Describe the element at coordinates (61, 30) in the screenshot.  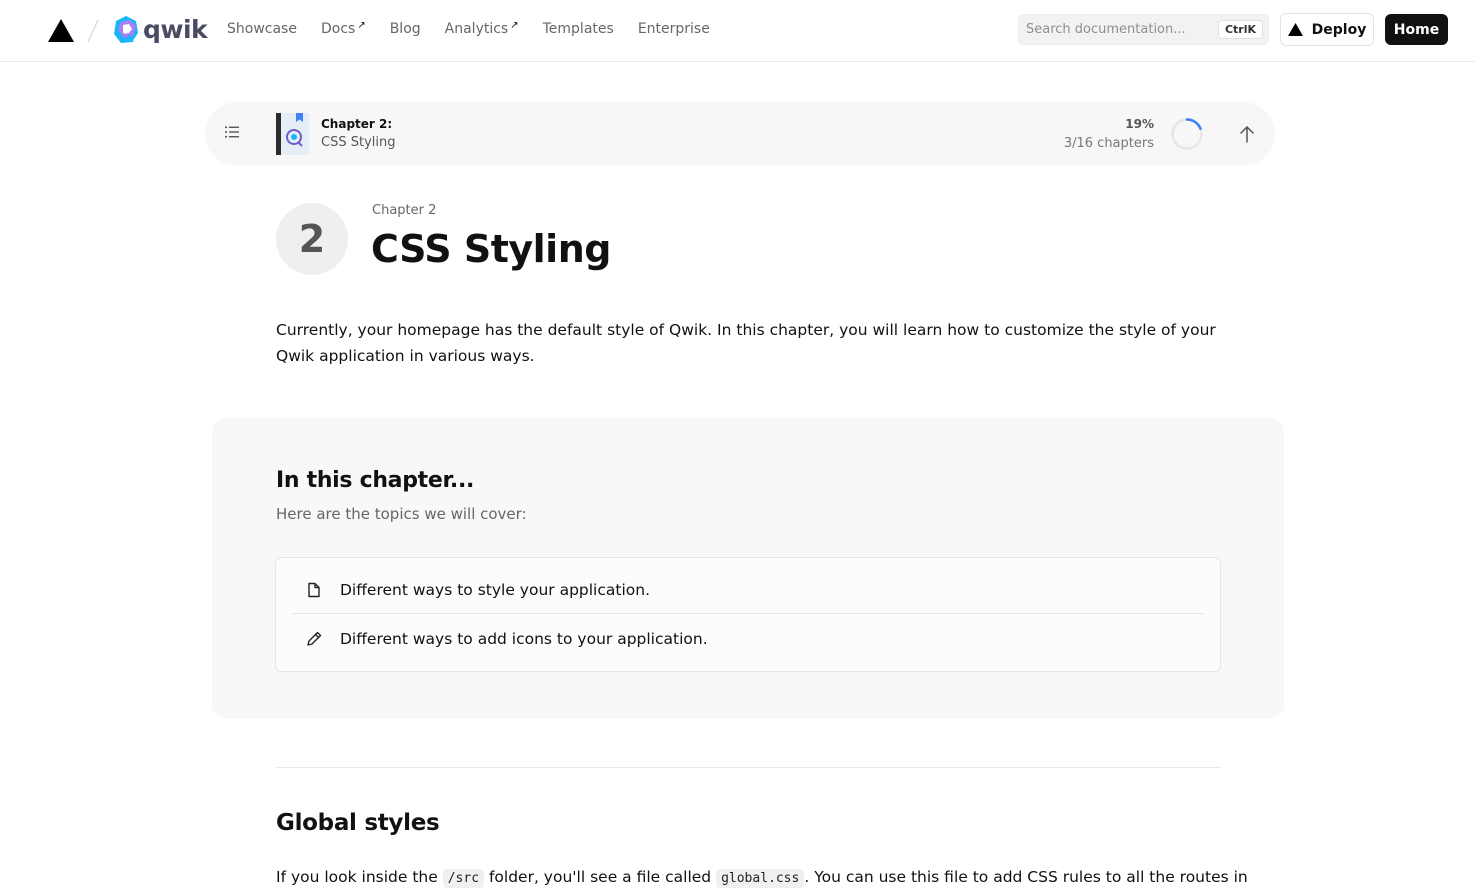
I see `vercel-logo-icon` at that location.